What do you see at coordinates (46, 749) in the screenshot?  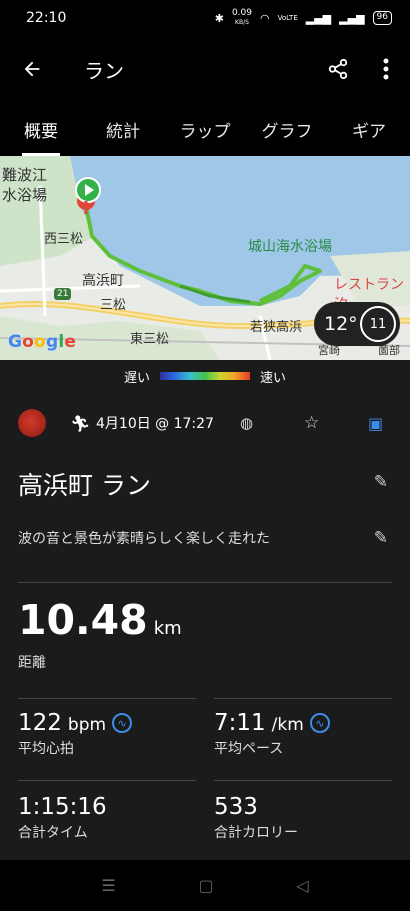 I see `hr-label: 平均心拍` at bounding box center [46, 749].